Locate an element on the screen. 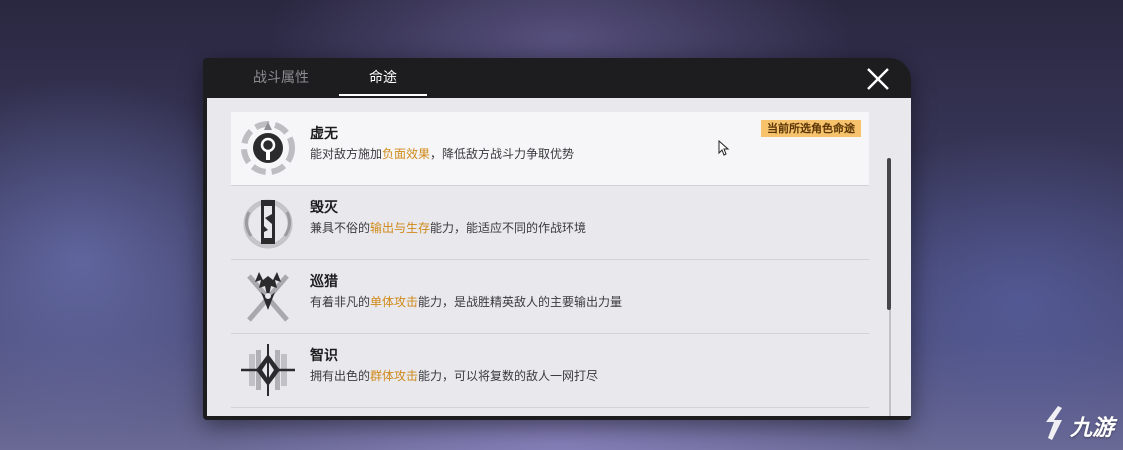 Image resolution: width=1123 pixels, height=450 pixels. tab-bar: 战斗属性 命途 is located at coordinates (557, 78).